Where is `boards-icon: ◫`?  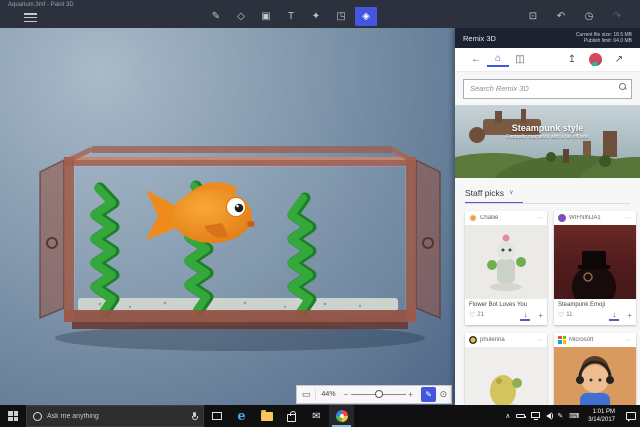 boards-icon: ◫ is located at coordinates (520, 59).